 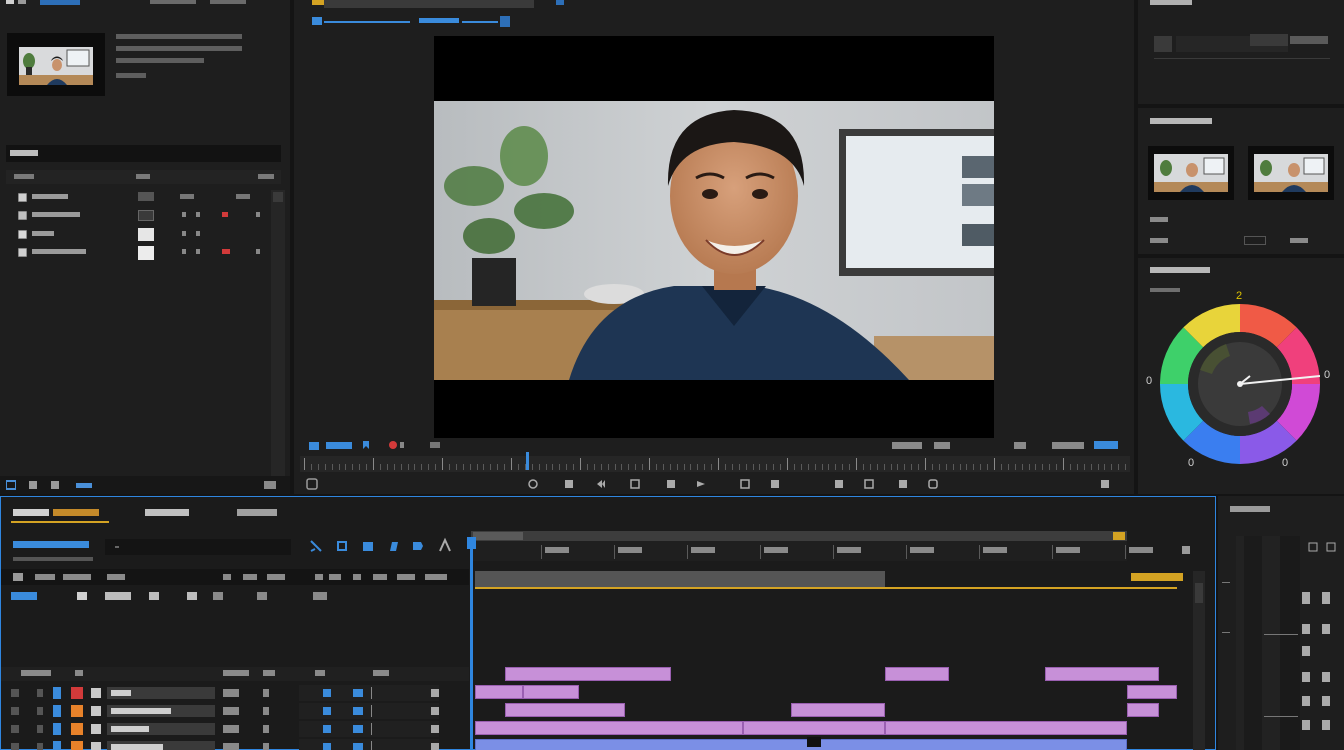 I want to click on track-col-f, so click(x=436, y=577).